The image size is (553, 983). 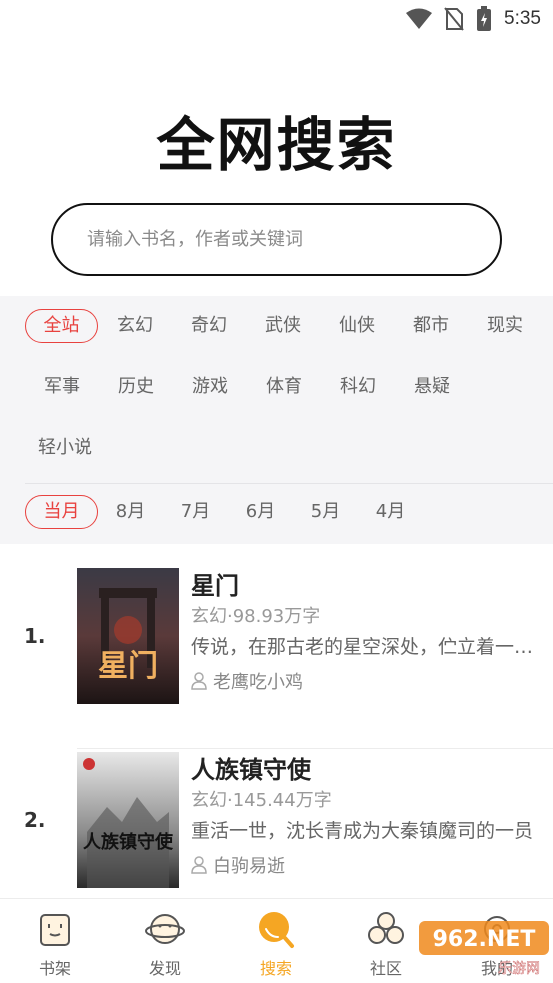 I want to click on tab-discover: 发现, so click(x=165, y=941).